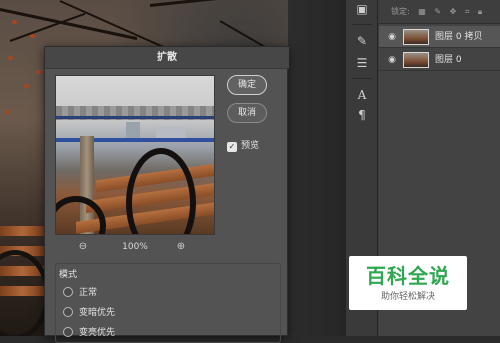 The height and width of the screenshot is (343, 500). I want to click on lock-position-icon: ✥, so click(453, 11).